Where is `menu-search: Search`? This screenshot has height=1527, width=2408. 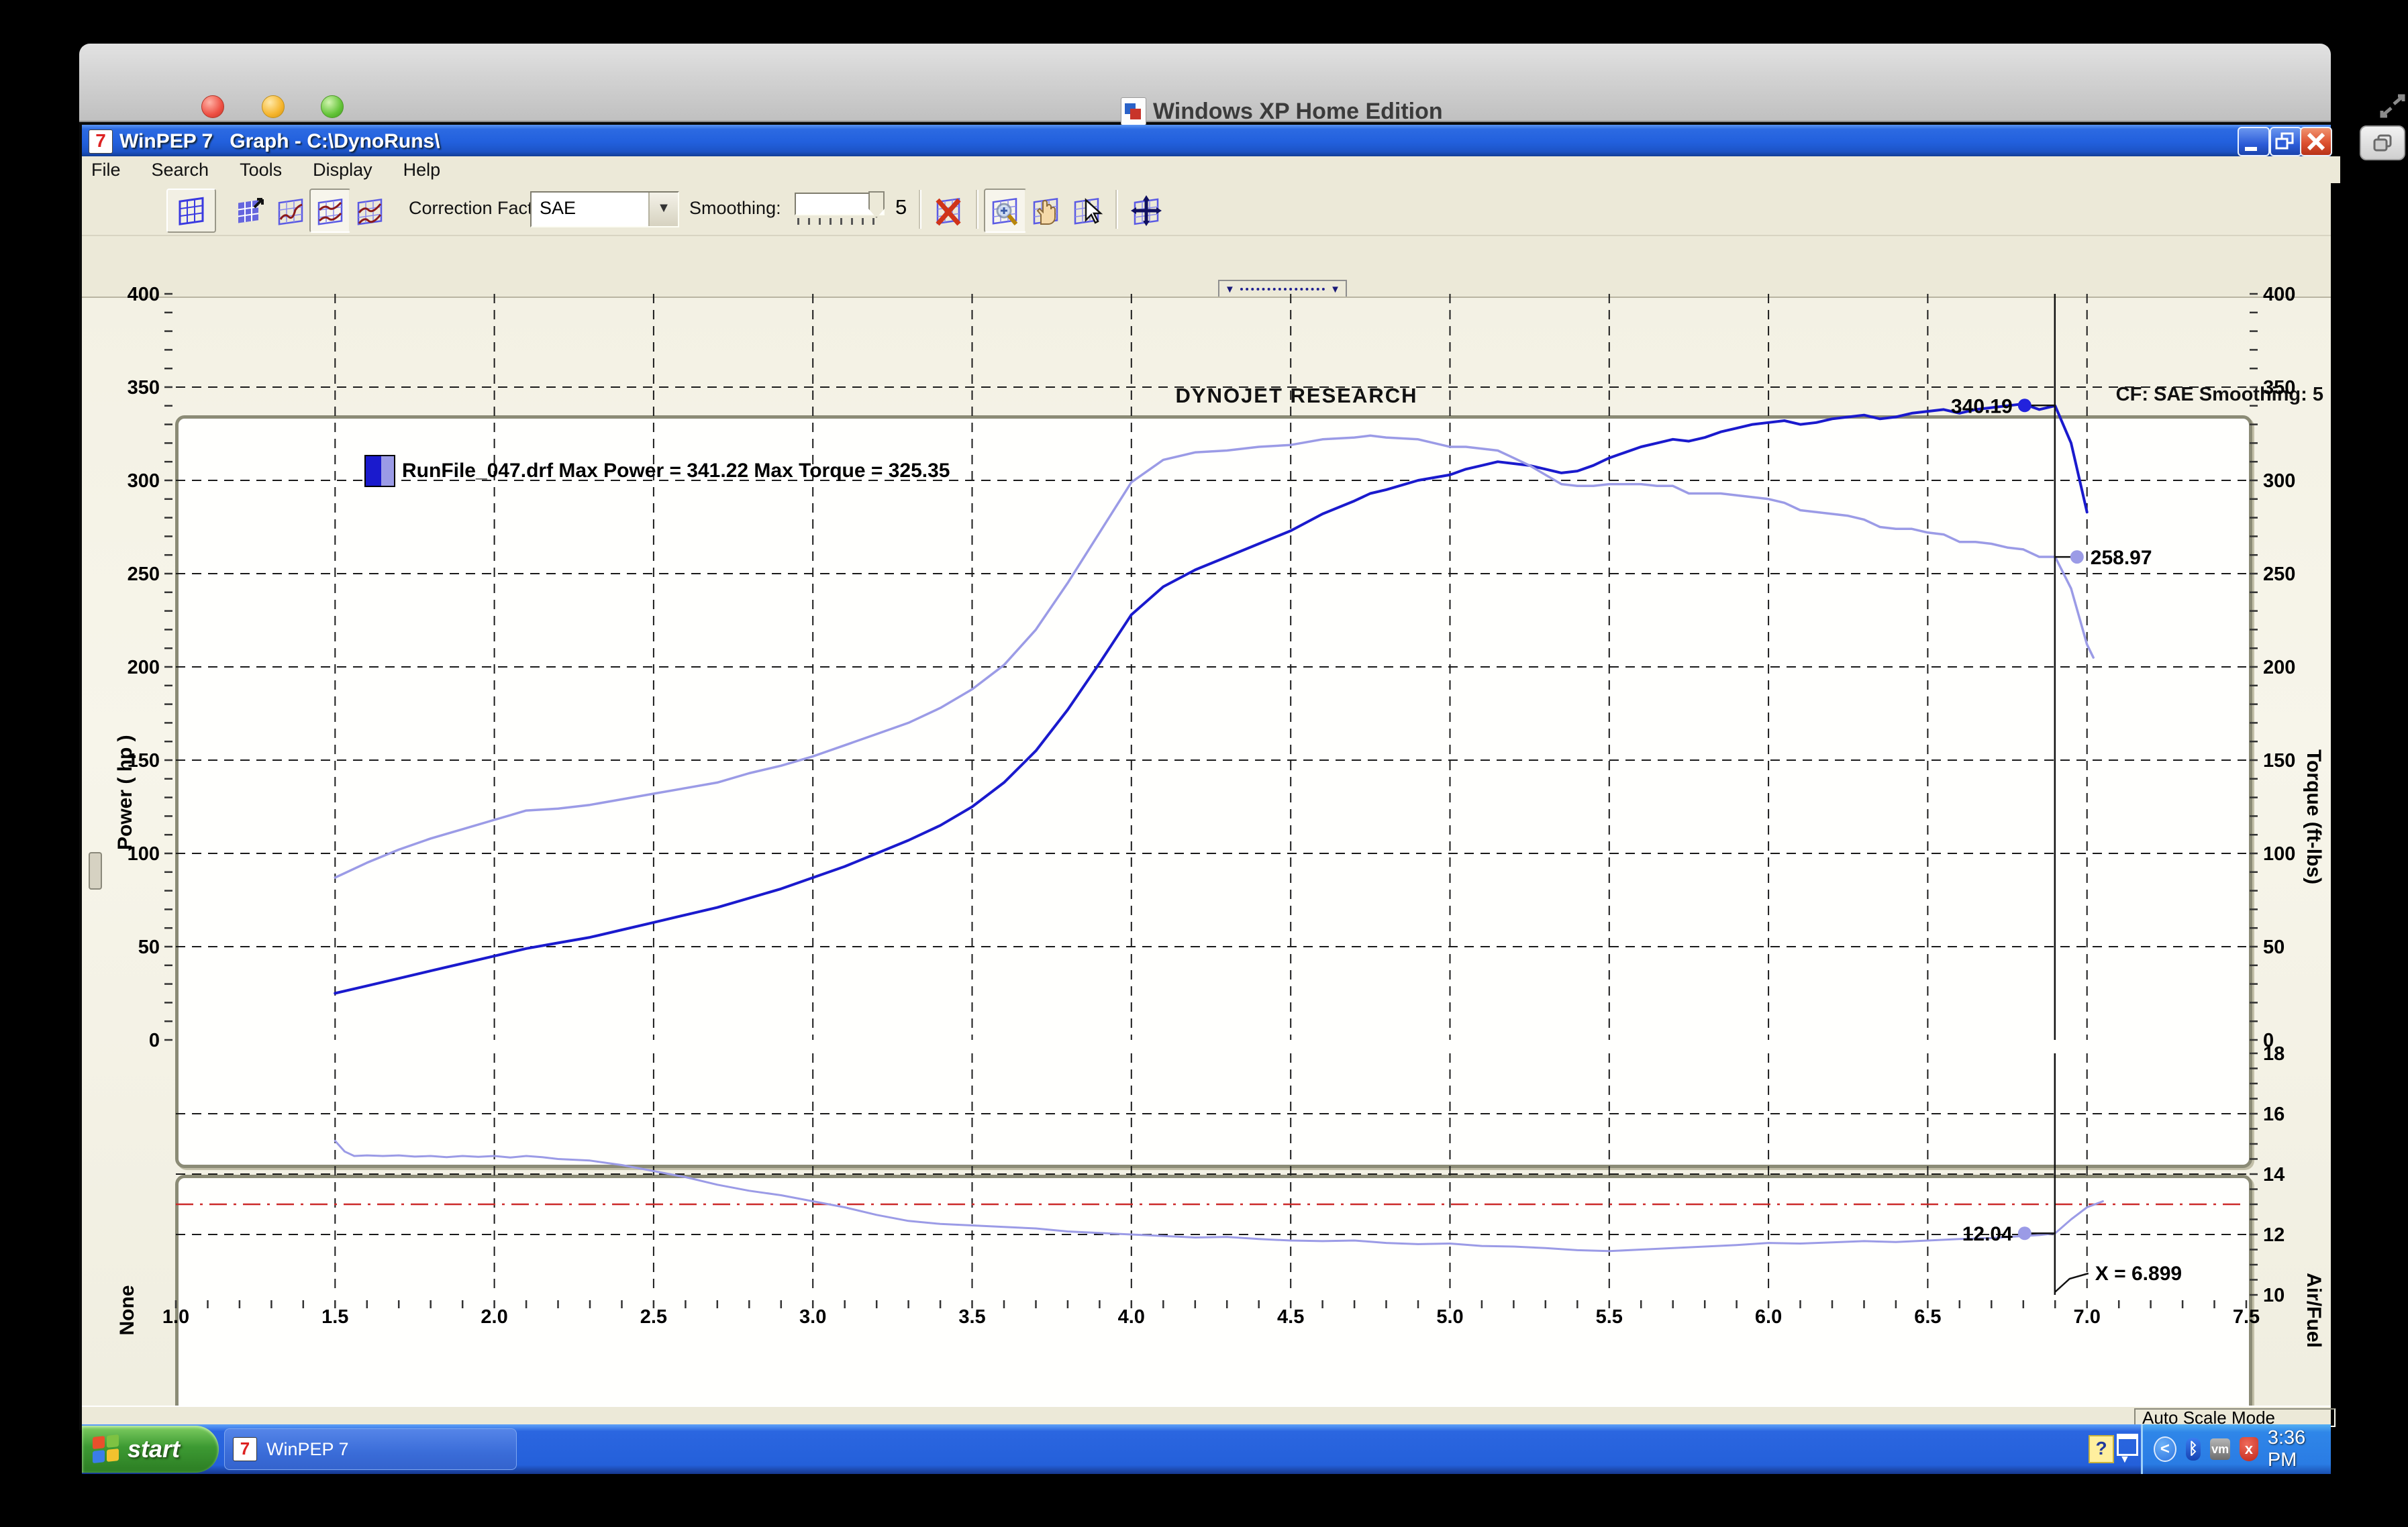
menu-search: Search is located at coordinates (181, 170).